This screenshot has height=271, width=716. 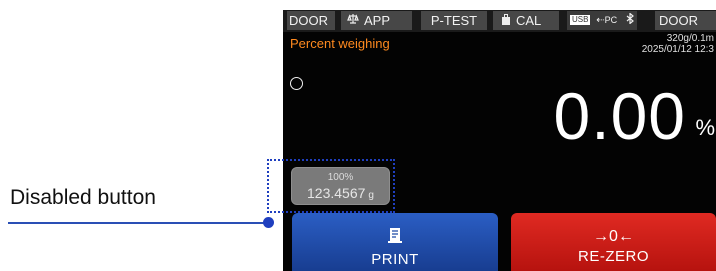 What do you see at coordinates (138, 223) in the screenshot?
I see `annotation-leader-line` at bounding box center [138, 223].